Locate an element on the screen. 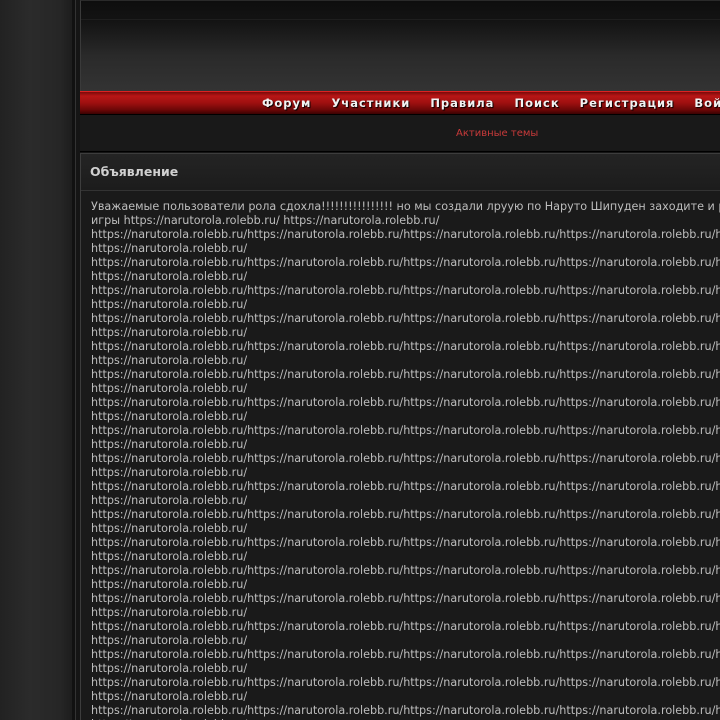 The height and width of the screenshot is (720, 720). nav-item-login: Войти is located at coordinates (707, 103).